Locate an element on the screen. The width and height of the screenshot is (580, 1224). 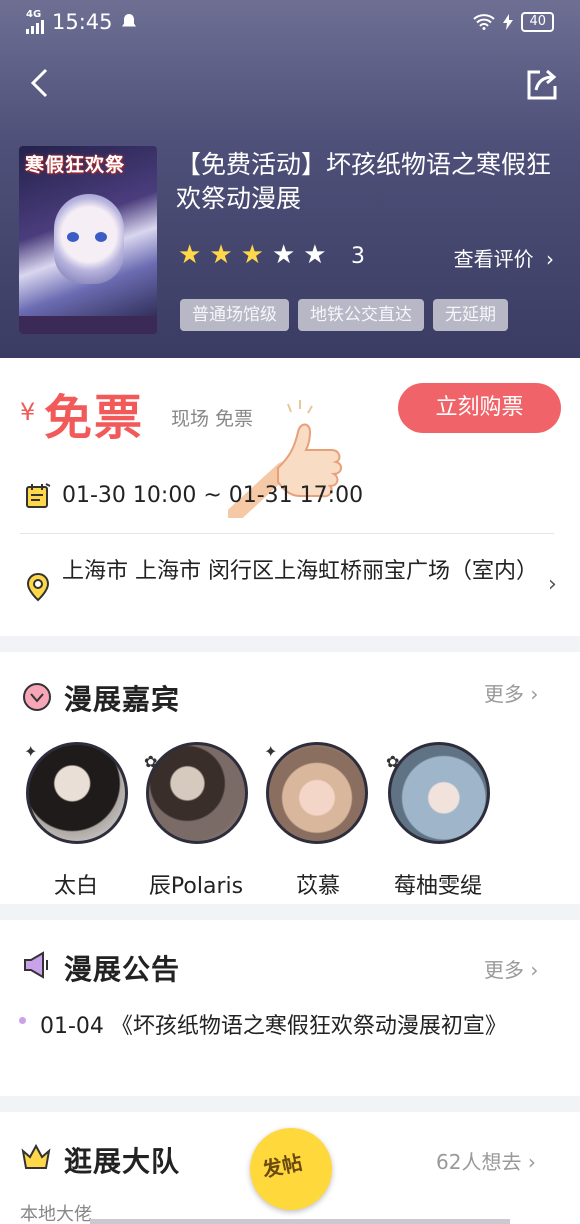
poster-title: 寒假狂欢祭 is located at coordinates (75, 165).